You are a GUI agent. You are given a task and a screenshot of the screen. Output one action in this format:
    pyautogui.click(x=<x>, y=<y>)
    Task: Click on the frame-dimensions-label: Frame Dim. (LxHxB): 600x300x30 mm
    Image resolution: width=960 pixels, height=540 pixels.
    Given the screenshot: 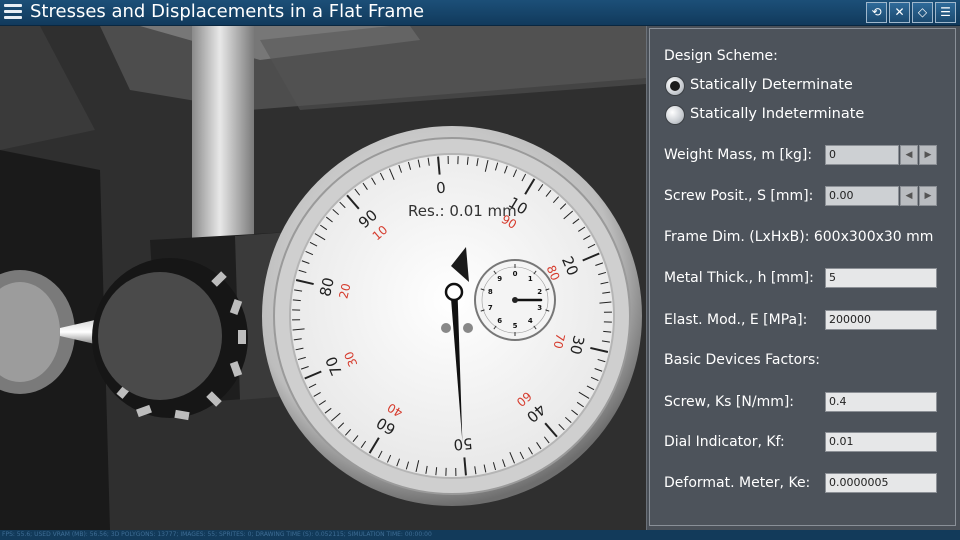 What is the action you would take?
    pyautogui.click(x=799, y=237)
    